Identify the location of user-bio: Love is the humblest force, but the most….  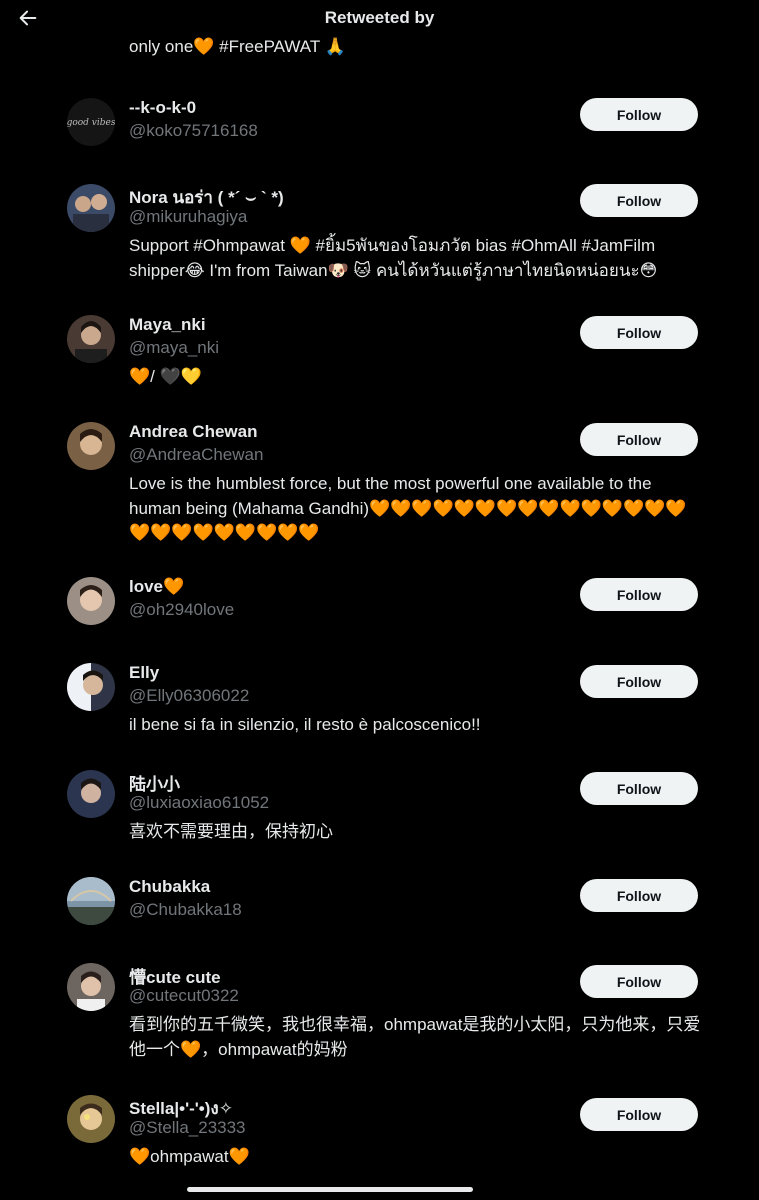
(408, 508).